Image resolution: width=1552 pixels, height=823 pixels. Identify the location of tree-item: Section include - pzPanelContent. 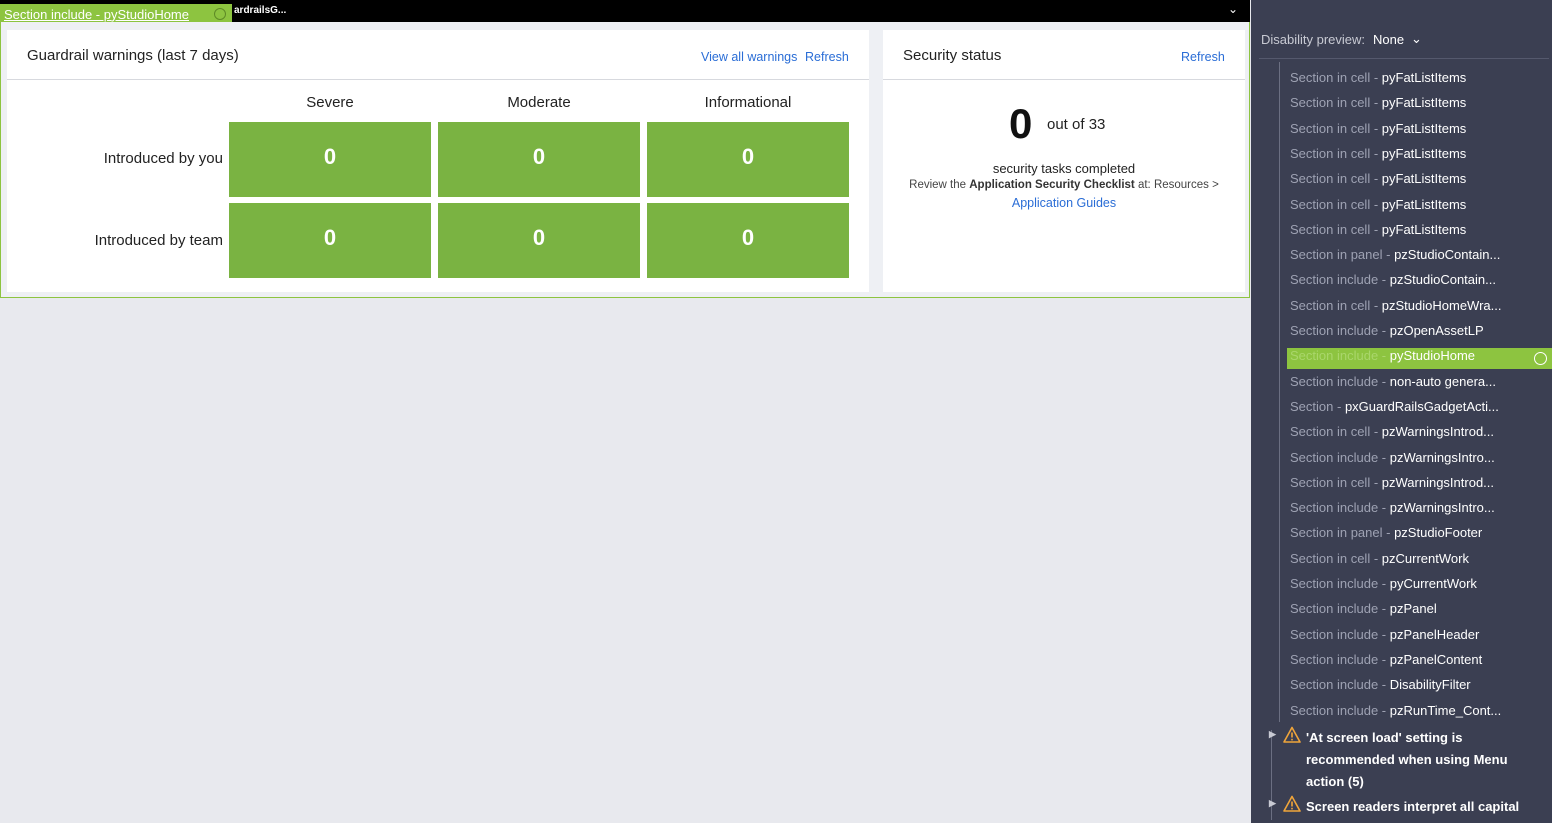
(1386, 663).